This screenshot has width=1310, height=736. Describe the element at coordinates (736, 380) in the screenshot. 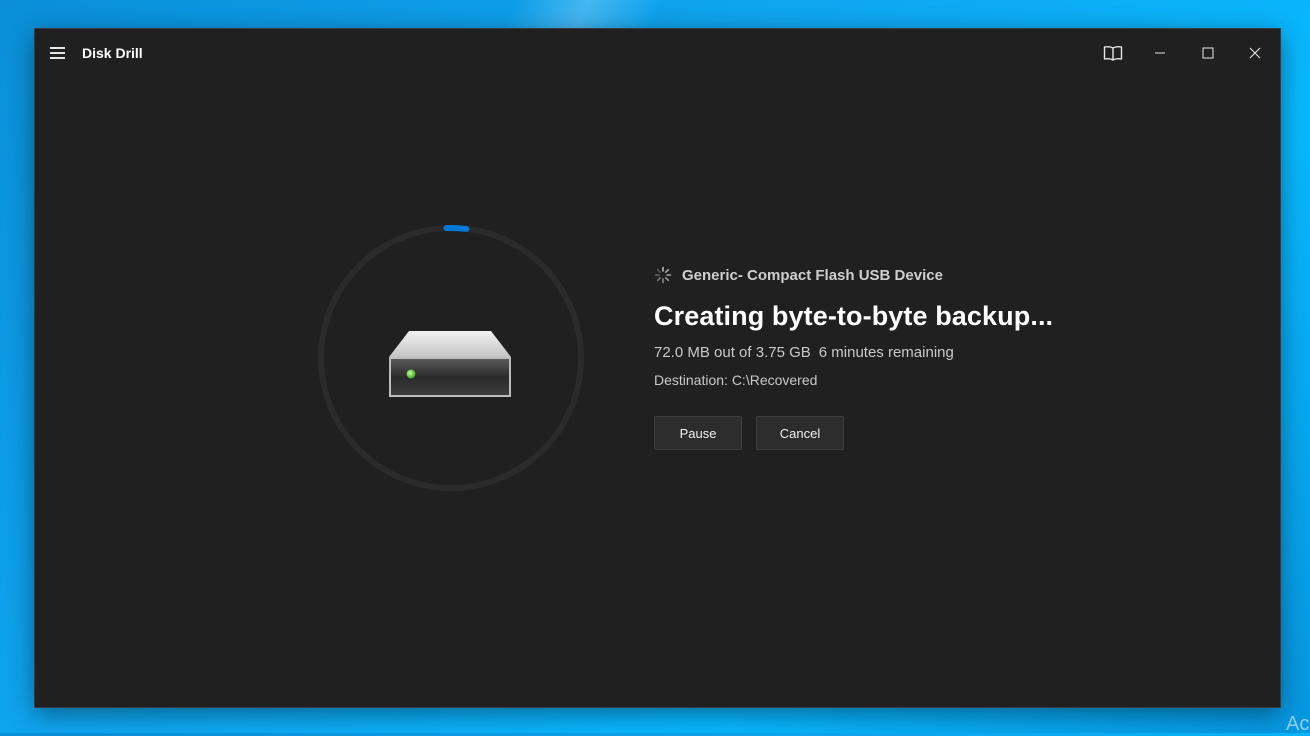

I see `destination-path: Destination: C:\Recovered` at that location.